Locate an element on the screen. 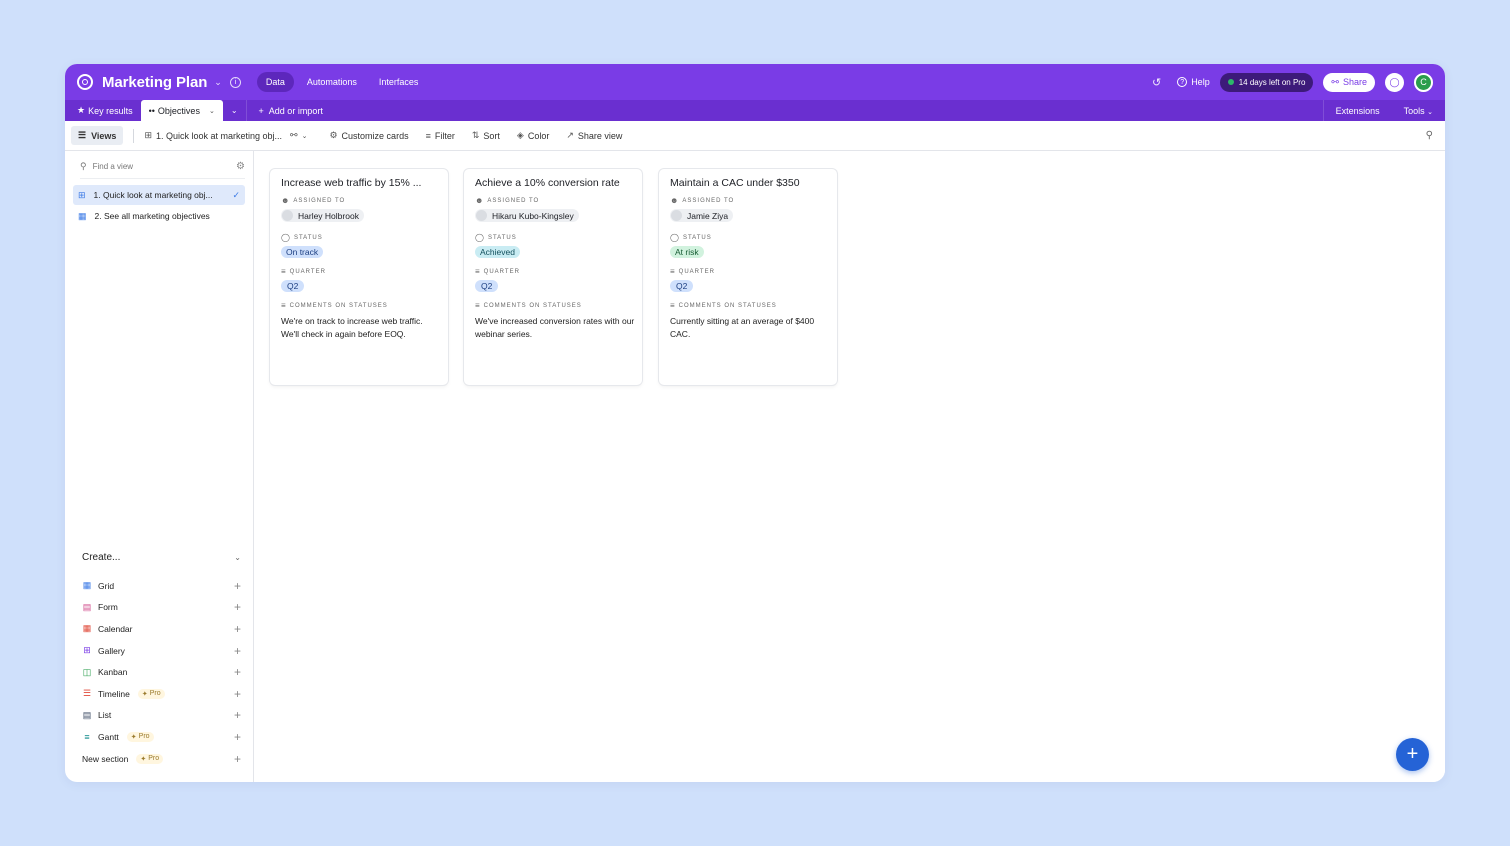 This screenshot has width=1510, height=846. create-calendar: ▦ Calendar + is located at coordinates (159, 629).